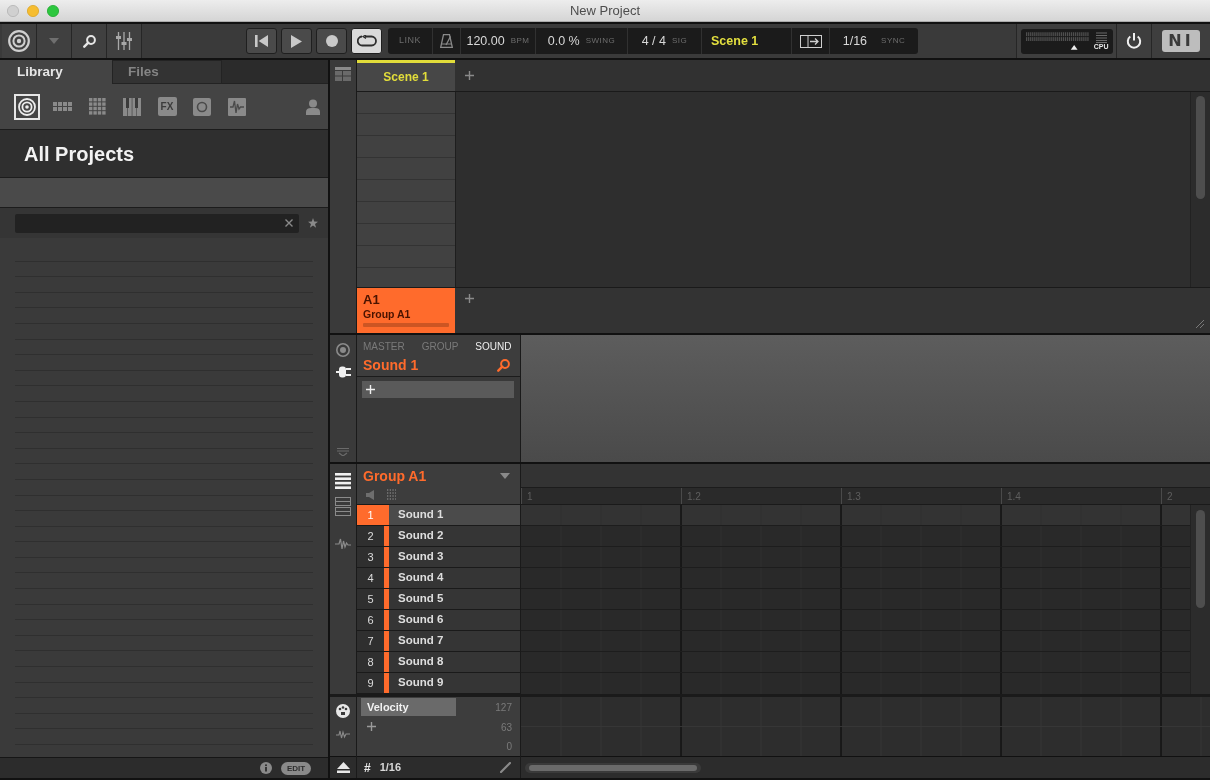 Image resolution: width=1210 pixels, height=780 pixels. I want to click on logo-button, so click(19, 41).